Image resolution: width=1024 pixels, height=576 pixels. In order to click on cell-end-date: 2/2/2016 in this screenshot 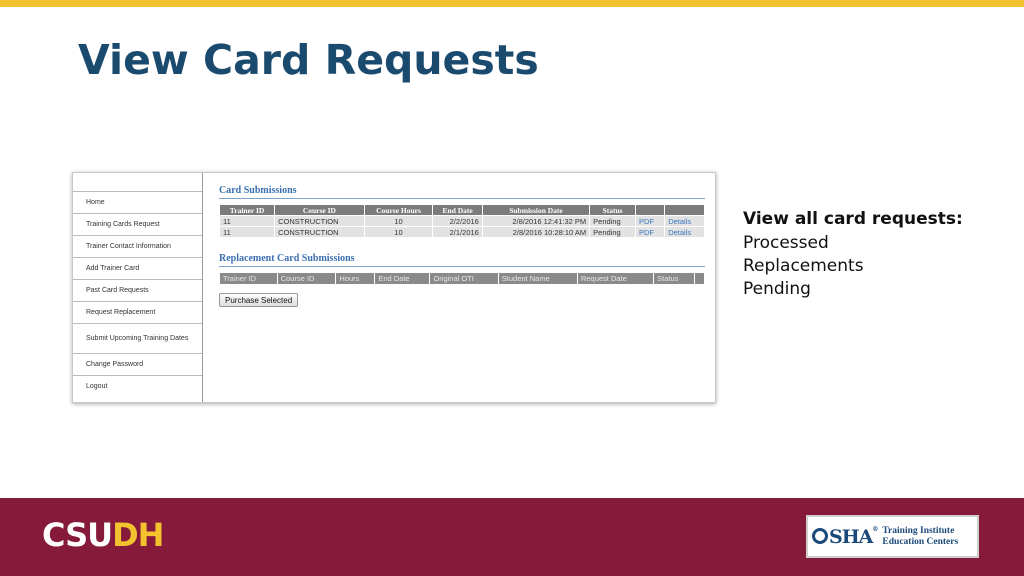, I will do `click(457, 221)`.